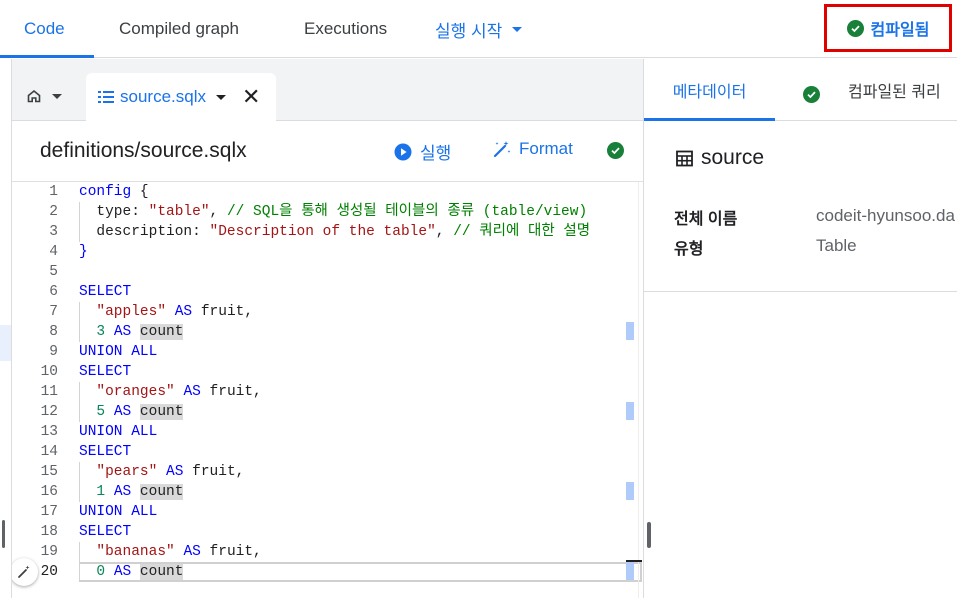 The width and height of the screenshot is (957, 598). Describe the element at coordinates (49, 392) in the screenshot. I see `line-number: 11` at that location.